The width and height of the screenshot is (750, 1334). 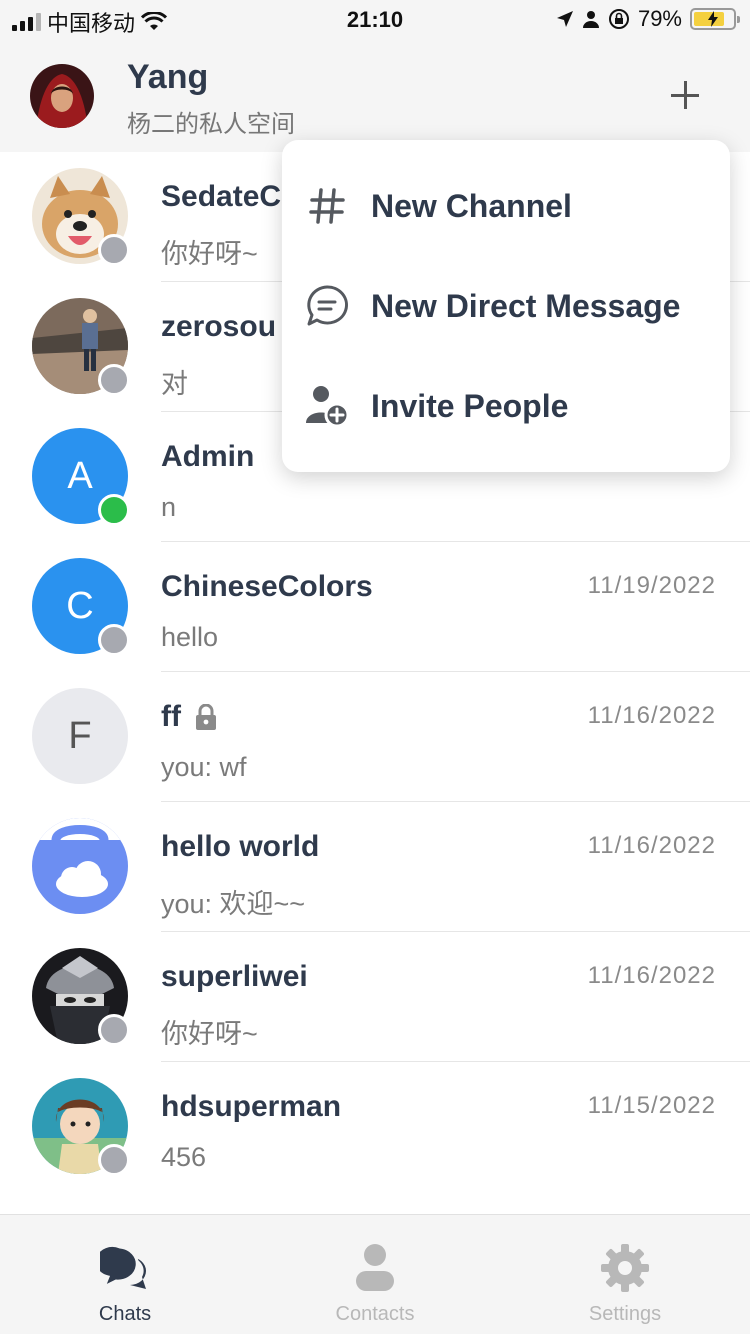 I want to click on user-avatar, so click(x=62, y=96).